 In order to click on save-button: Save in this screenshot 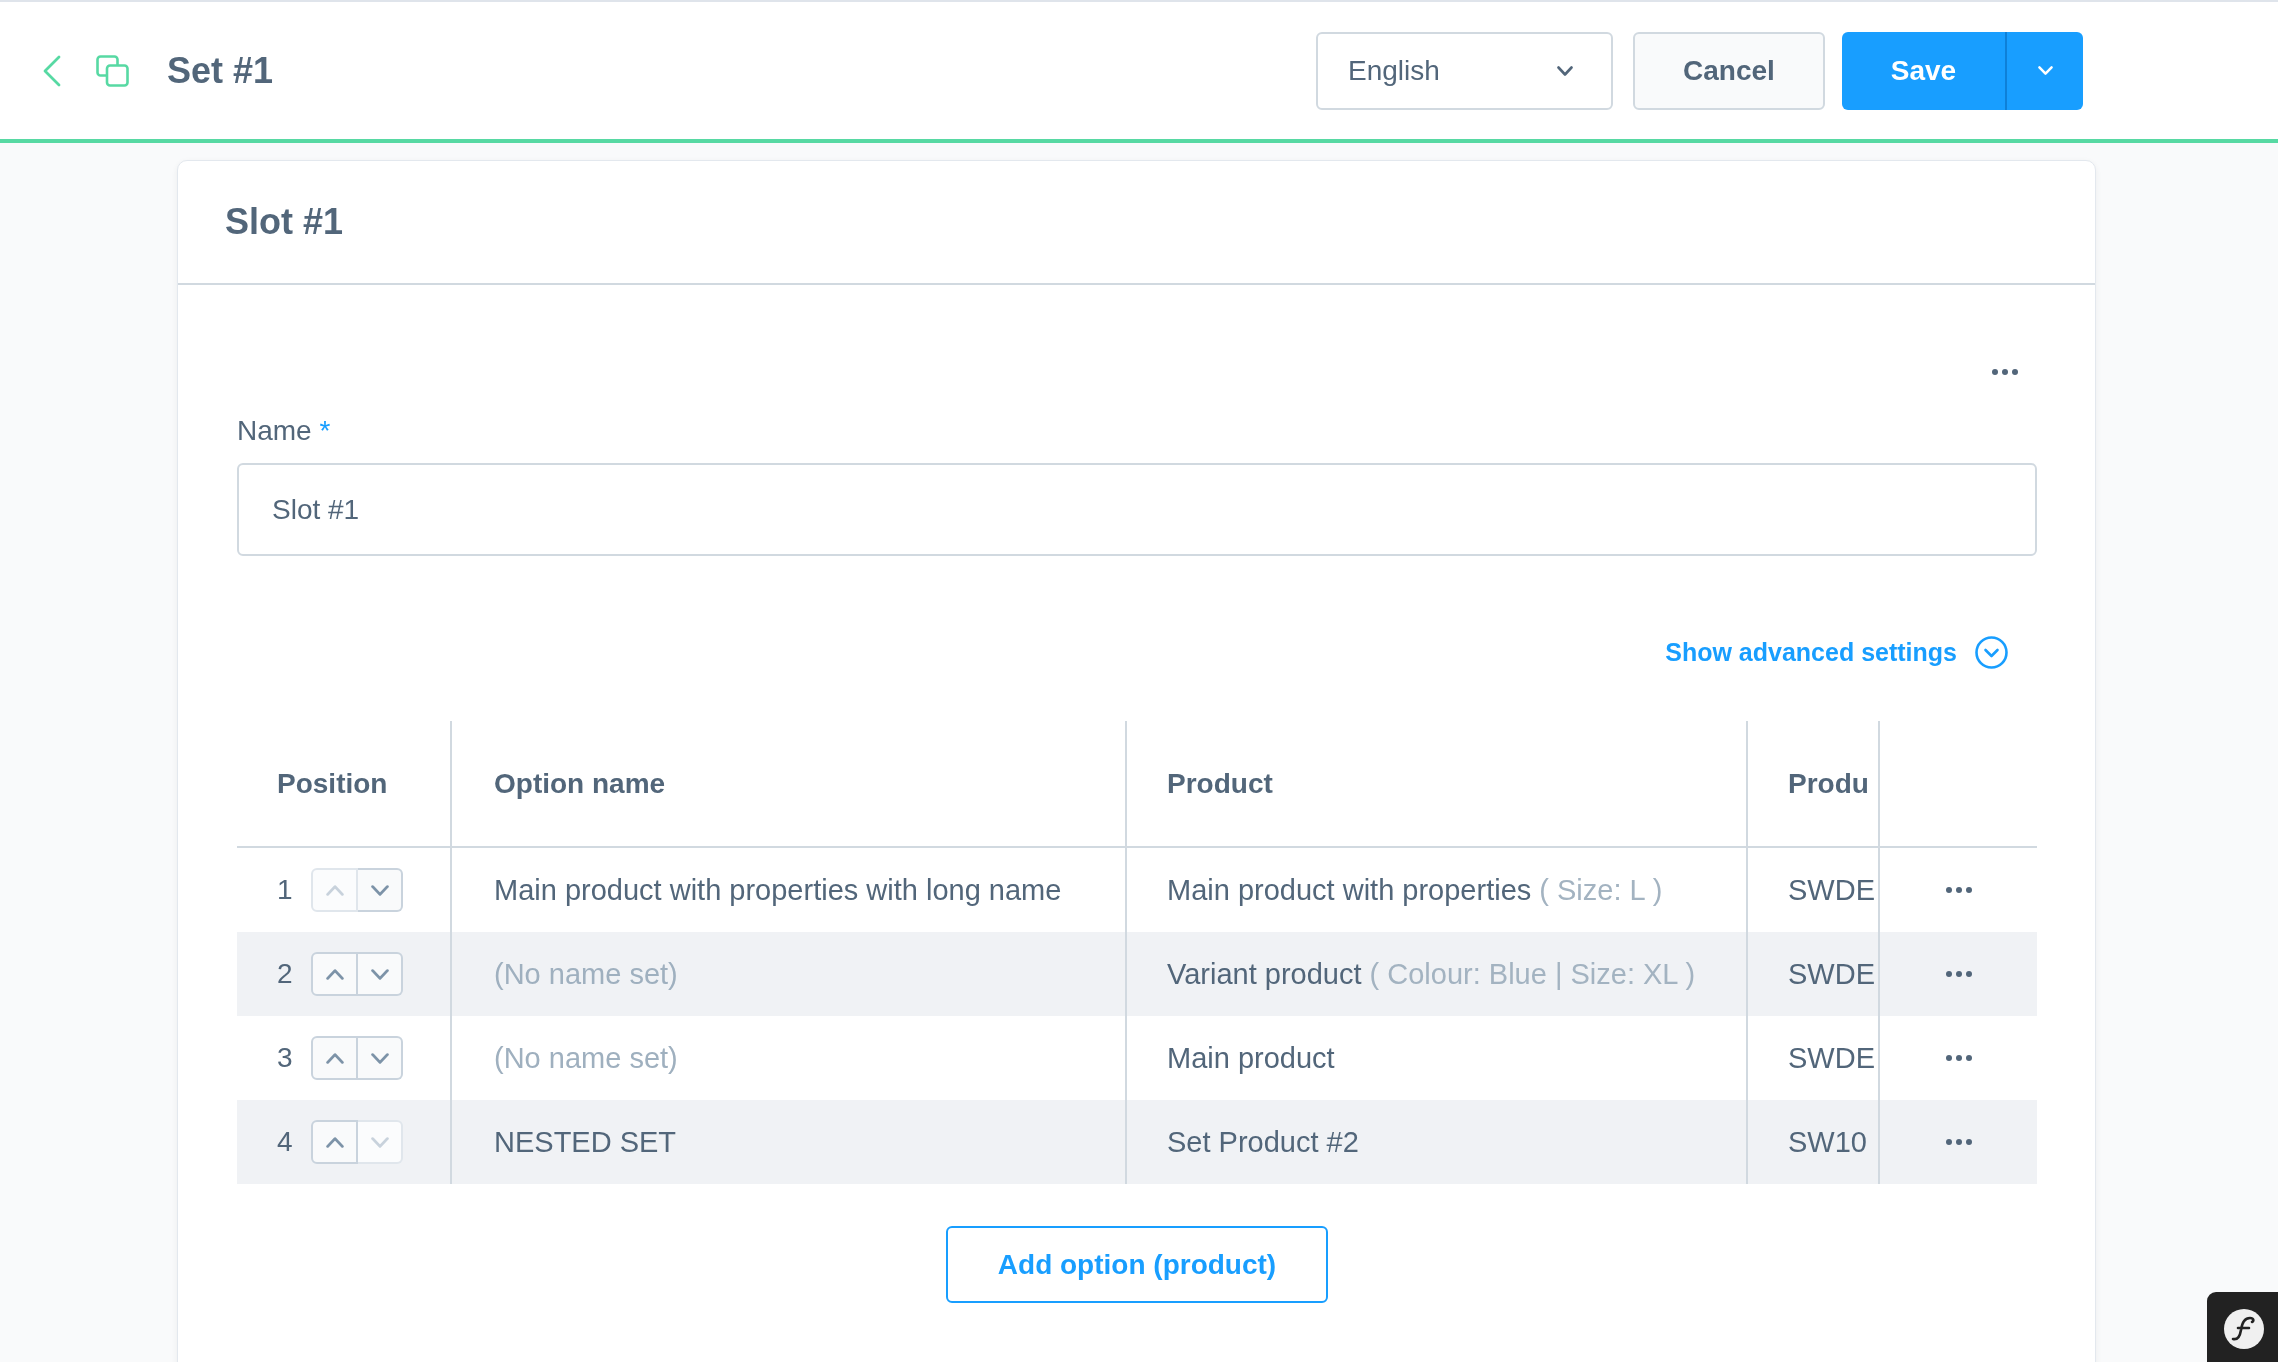, I will do `click(1923, 70)`.